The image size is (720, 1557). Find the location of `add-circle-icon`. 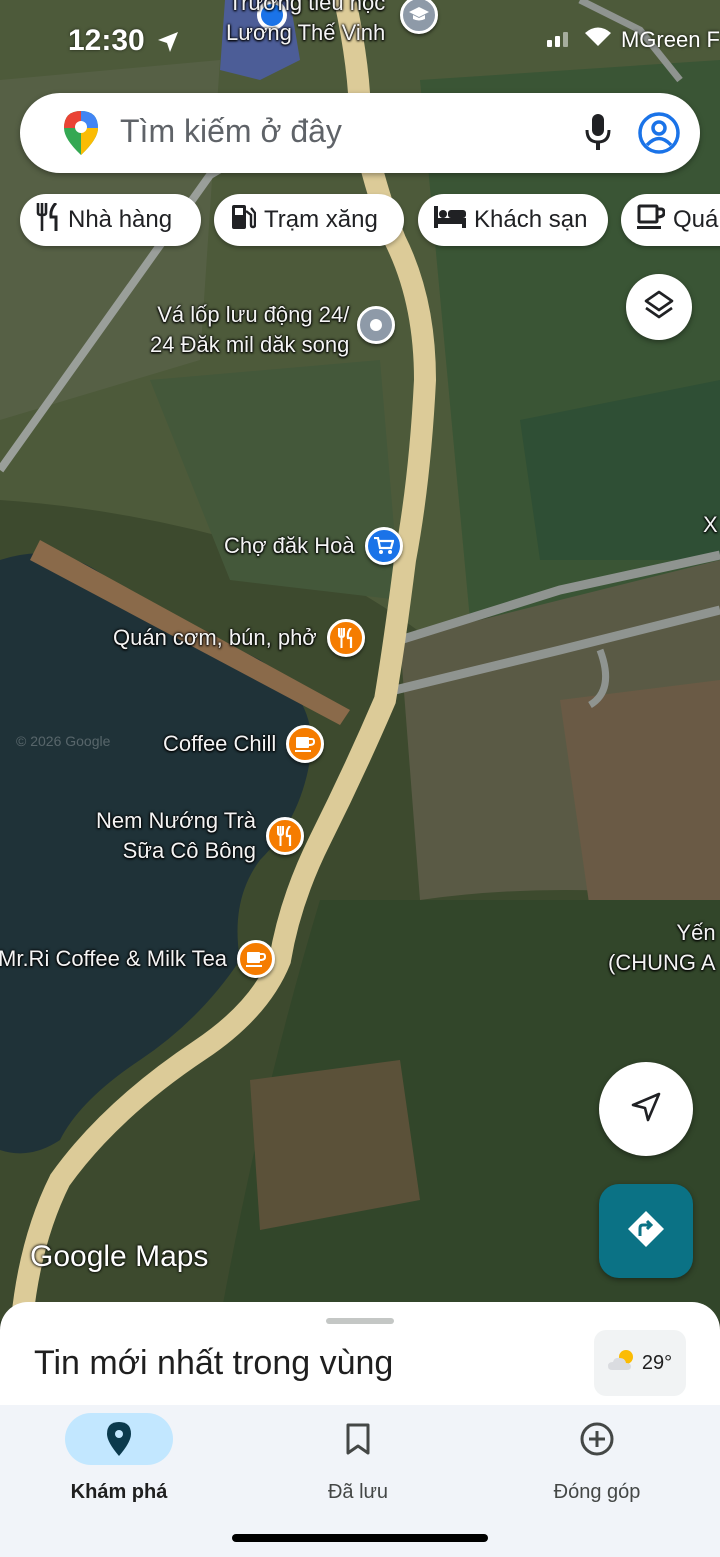

add-circle-icon is located at coordinates (597, 1439).